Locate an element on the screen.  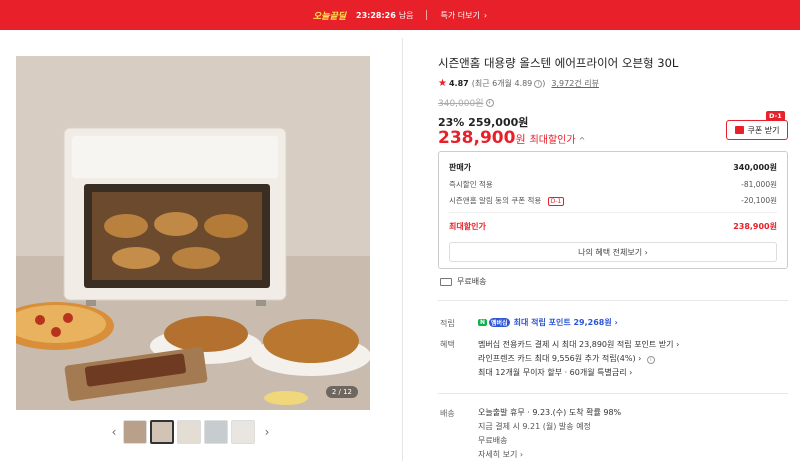
original-price: 340,000원 i is located at coordinates (466, 102).